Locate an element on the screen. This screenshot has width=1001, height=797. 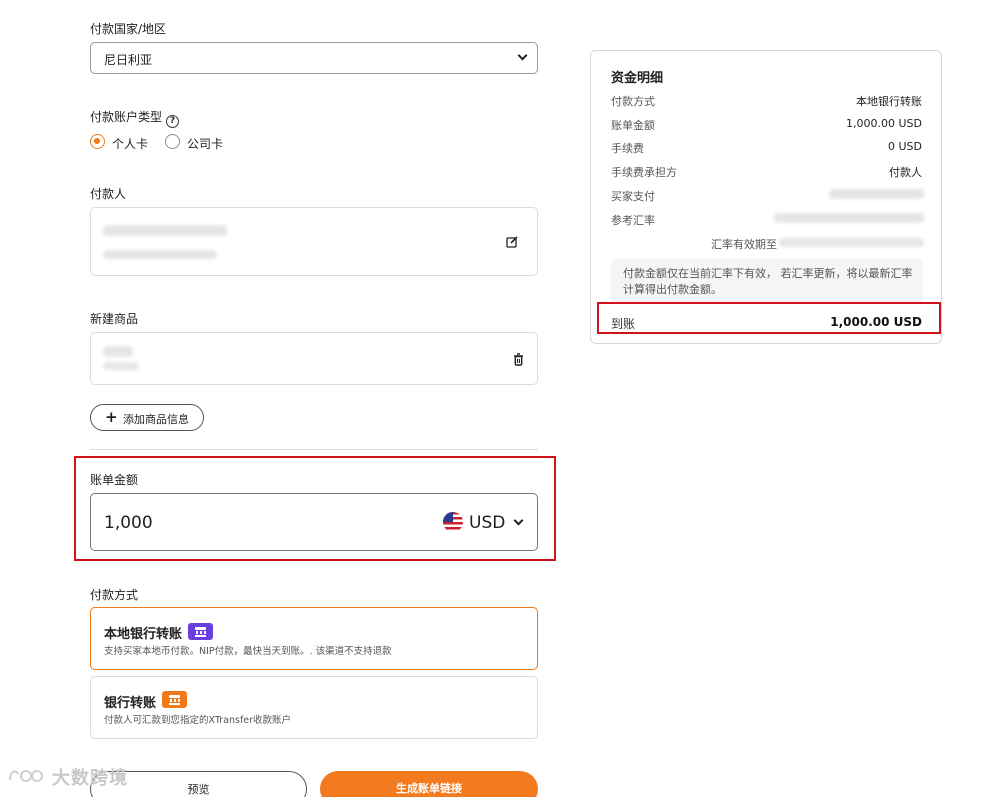
payment-method-label: 付款方式 is located at coordinates (114, 595).